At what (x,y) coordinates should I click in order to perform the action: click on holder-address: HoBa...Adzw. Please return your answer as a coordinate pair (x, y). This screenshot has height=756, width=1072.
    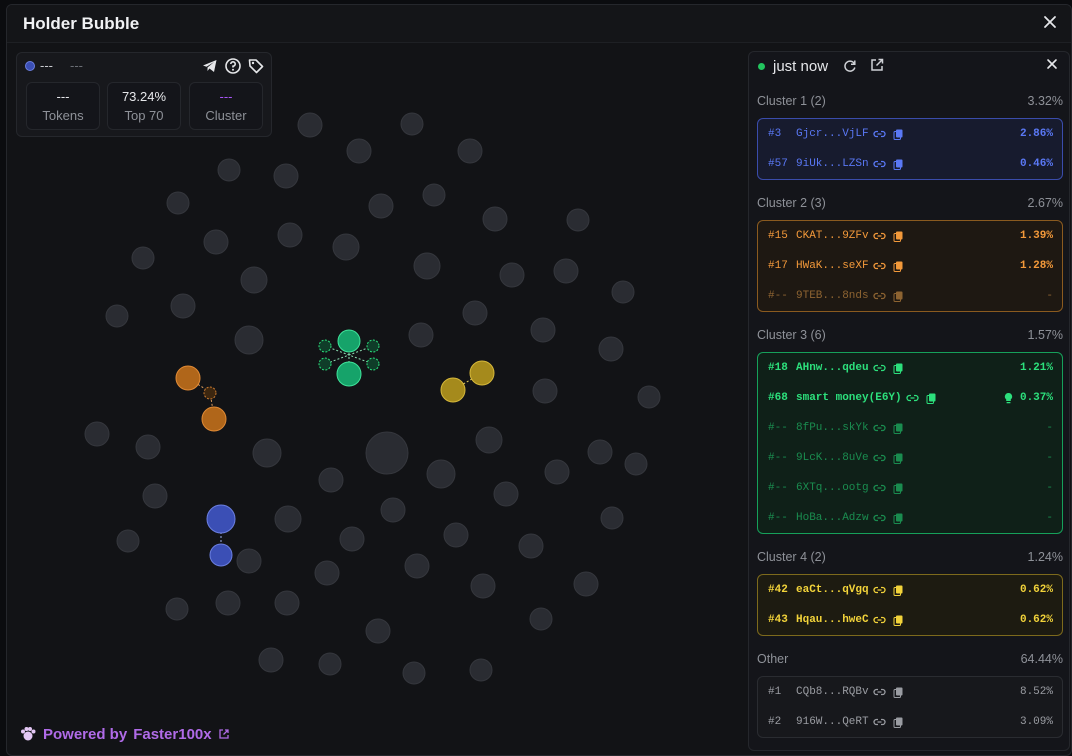
    Looking at the image, I should click on (832, 518).